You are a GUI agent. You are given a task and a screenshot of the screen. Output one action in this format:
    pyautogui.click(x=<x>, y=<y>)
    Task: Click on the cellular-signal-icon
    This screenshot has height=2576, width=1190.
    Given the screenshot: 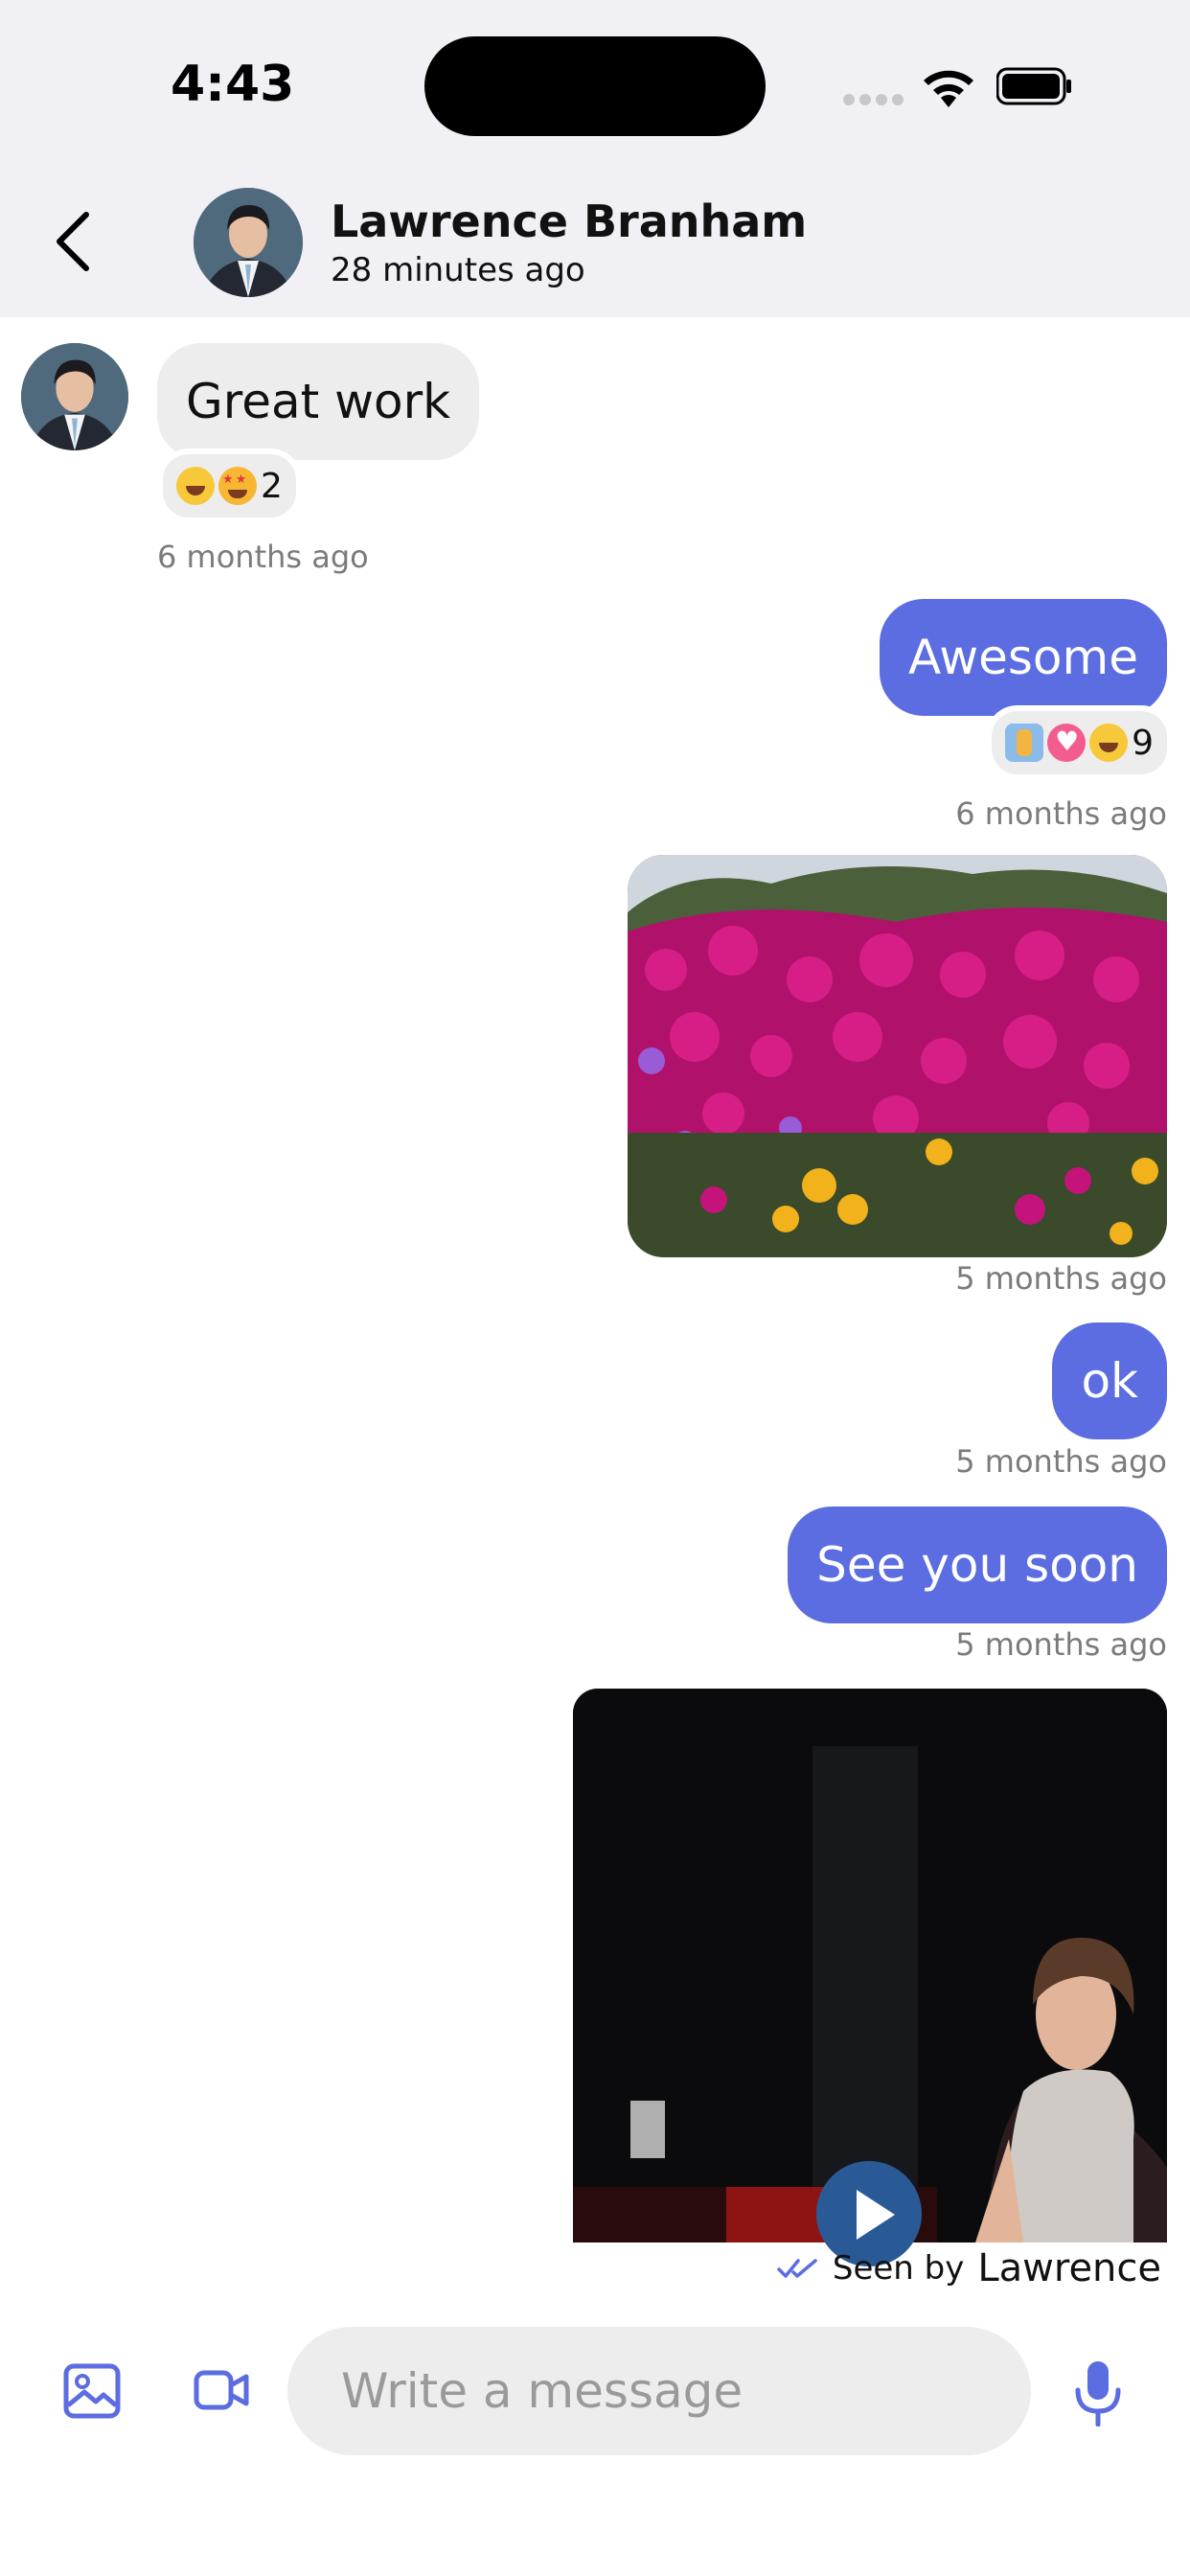 What is the action you would take?
    pyautogui.click(x=873, y=99)
    